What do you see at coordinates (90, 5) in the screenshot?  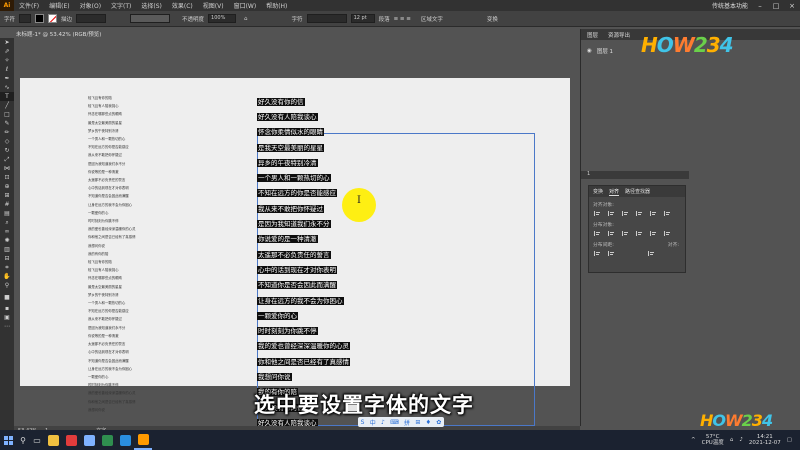 I see `menu-object: 对象(O)` at bounding box center [90, 5].